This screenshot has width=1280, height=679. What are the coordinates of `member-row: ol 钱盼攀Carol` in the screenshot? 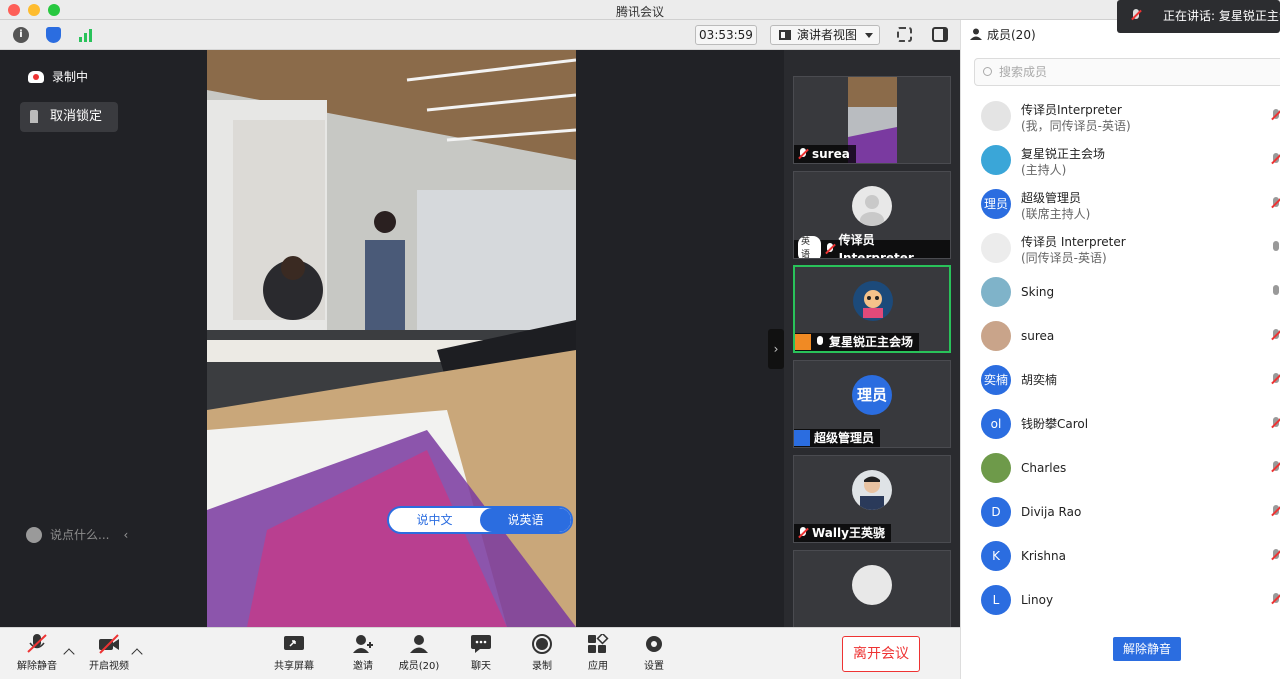 It's located at (1120, 424).